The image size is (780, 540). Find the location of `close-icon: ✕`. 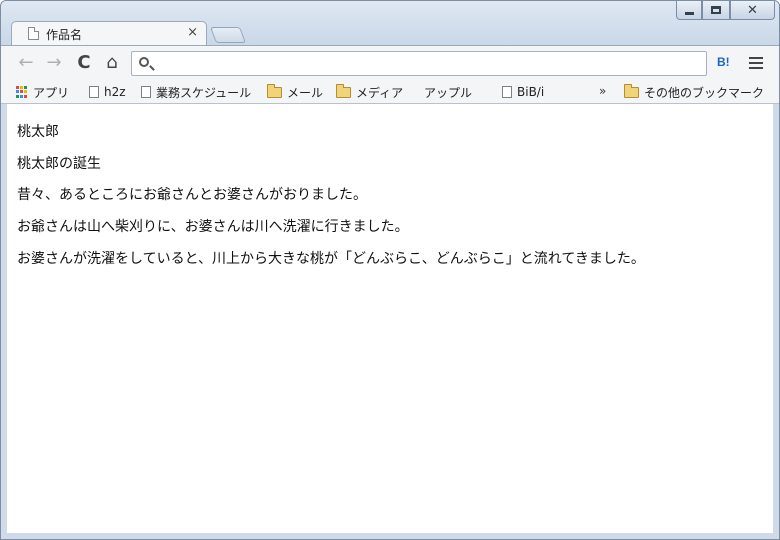

close-icon: ✕ is located at coordinates (752, 10).